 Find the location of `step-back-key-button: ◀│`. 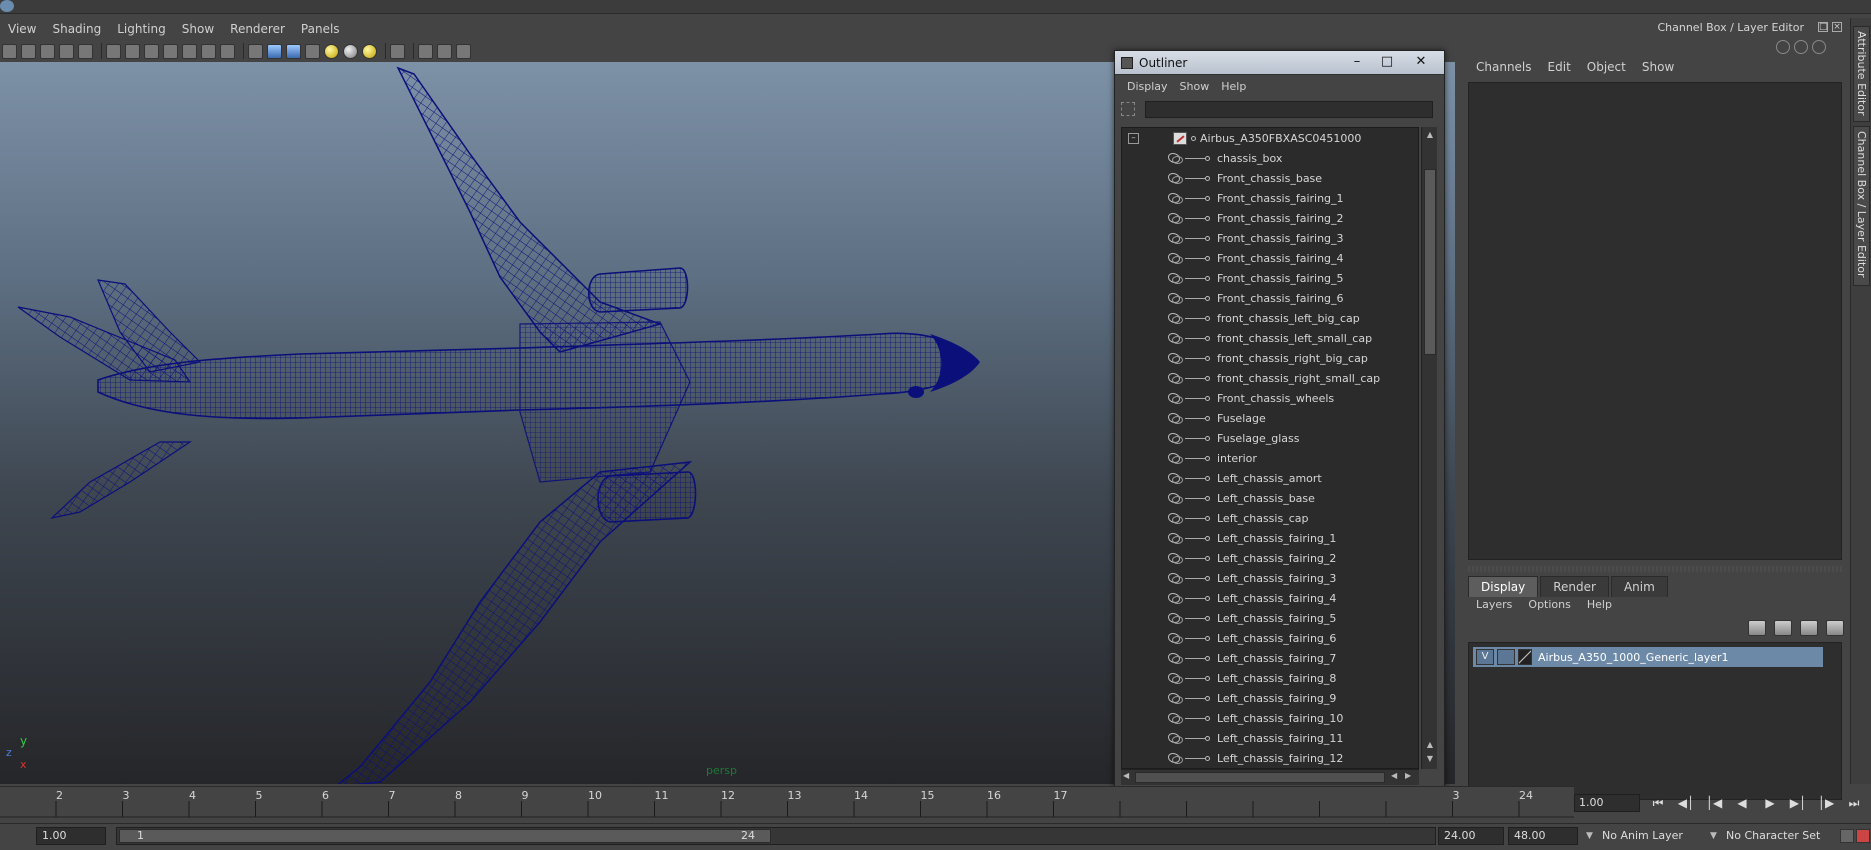

step-back-key-button: ◀│ is located at coordinates (1686, 803).